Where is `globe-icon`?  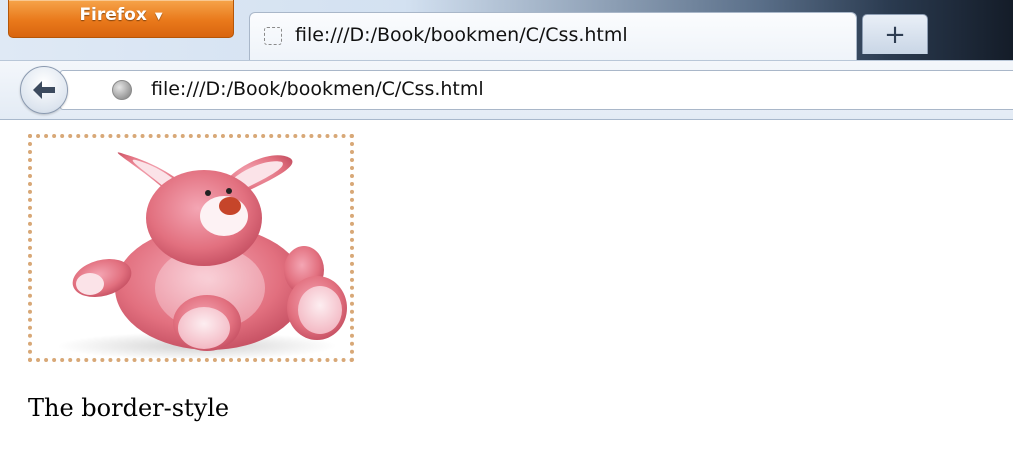 globe-icon is located at coordinates (122, 90).